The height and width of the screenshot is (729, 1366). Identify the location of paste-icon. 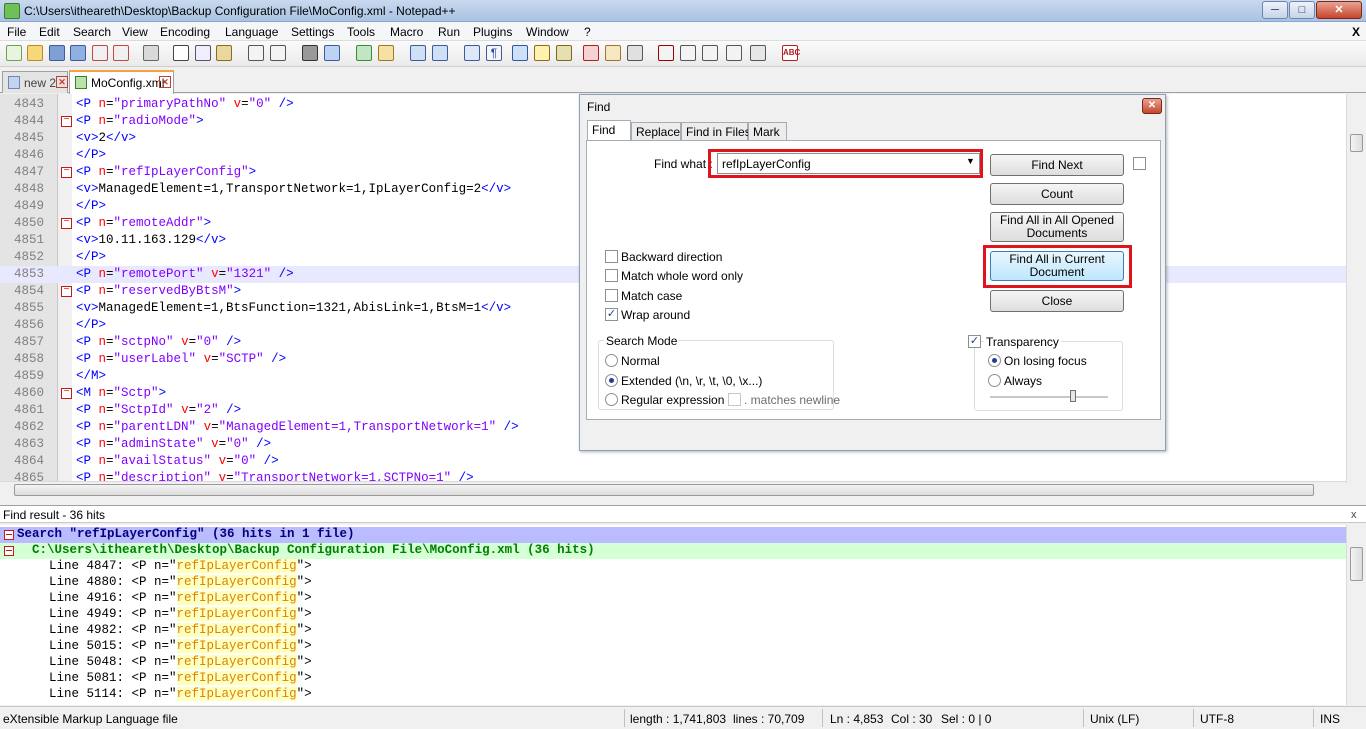
(224, 53).